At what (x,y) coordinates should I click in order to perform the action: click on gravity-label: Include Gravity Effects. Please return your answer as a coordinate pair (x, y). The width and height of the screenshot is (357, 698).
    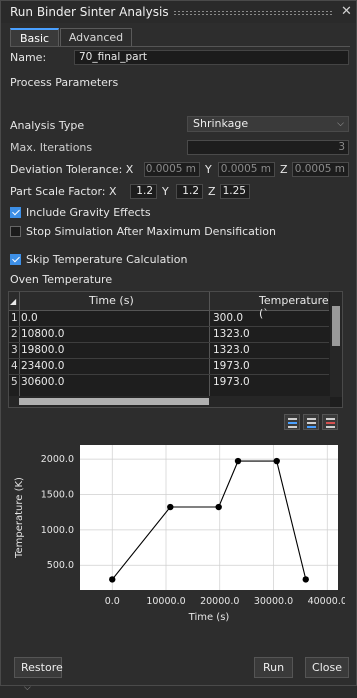
    Looking at the image, I should click on (88, 212).